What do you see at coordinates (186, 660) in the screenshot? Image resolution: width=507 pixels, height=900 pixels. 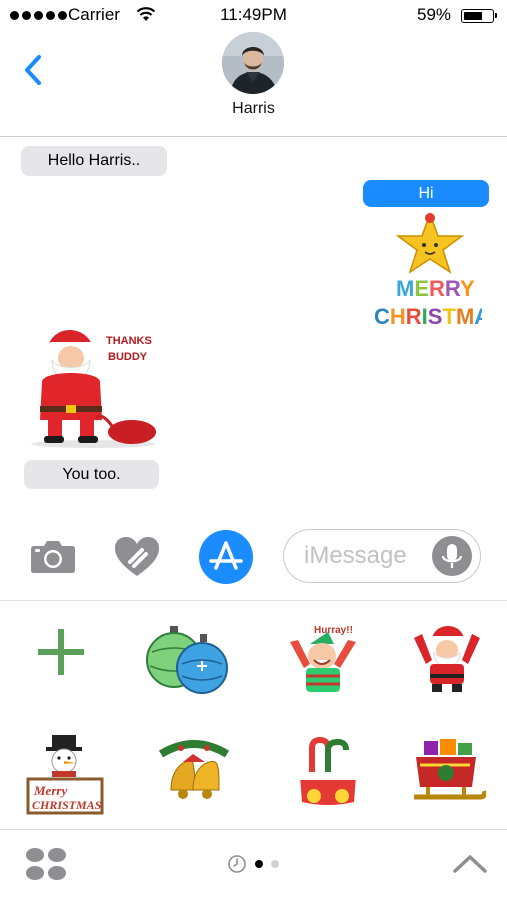 I see `christmas-ornaments-sticker` at bounding box center [186, 660].